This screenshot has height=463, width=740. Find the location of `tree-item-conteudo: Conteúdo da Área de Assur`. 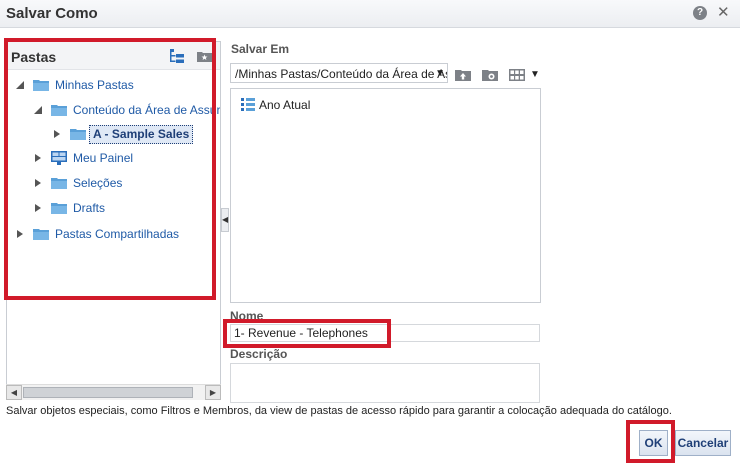

tree-item-conteudo: Conteúdo da Área de Assur is located at coordinates (126, 110).